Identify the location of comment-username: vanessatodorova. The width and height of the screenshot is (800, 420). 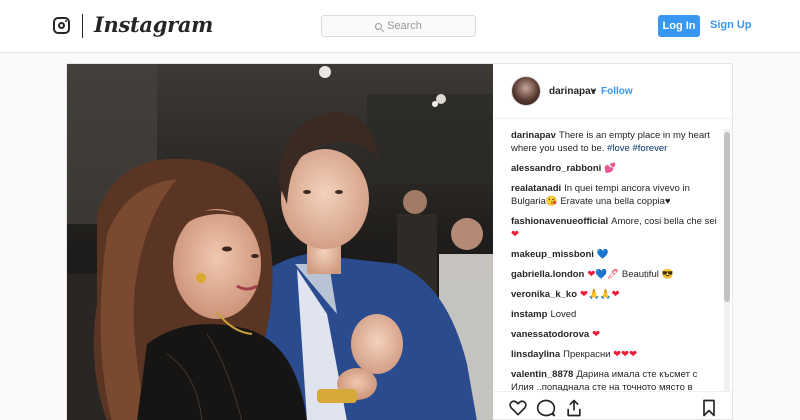
(550, 334).